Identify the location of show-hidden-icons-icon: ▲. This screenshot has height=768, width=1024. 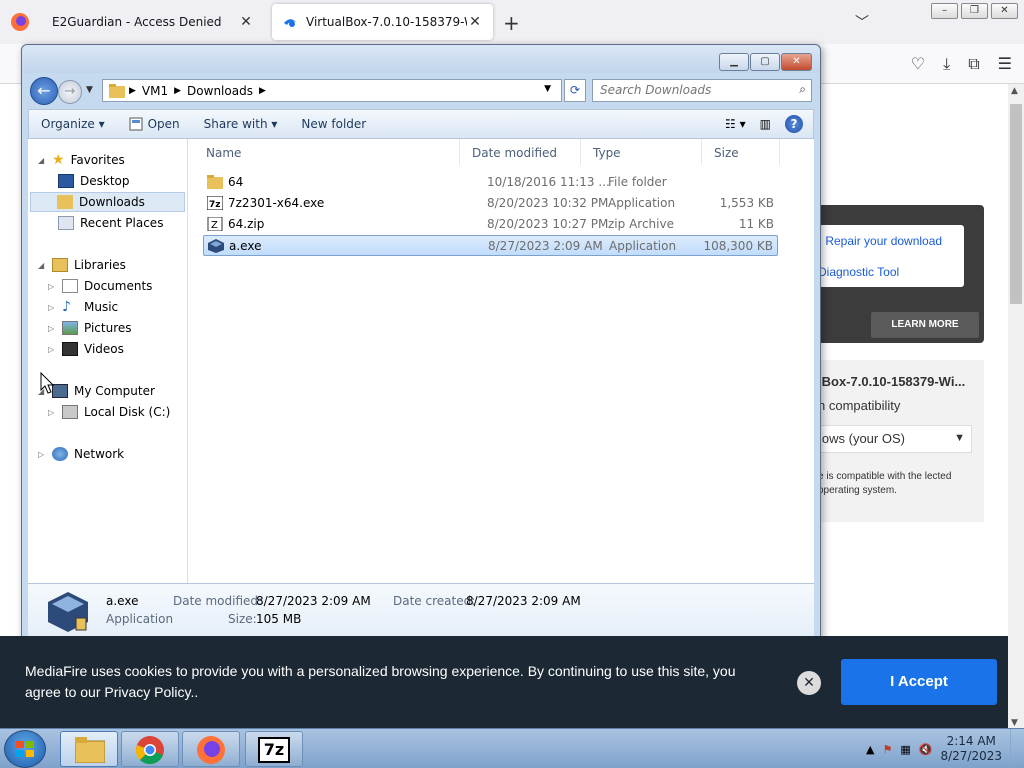
(870, 749).